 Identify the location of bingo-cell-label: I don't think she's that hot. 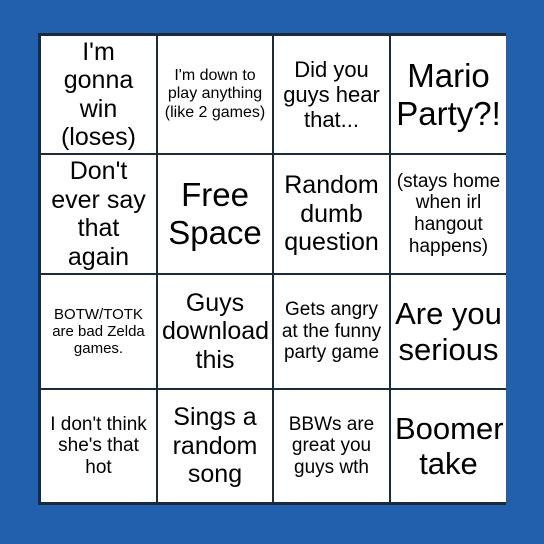
(98, 445).